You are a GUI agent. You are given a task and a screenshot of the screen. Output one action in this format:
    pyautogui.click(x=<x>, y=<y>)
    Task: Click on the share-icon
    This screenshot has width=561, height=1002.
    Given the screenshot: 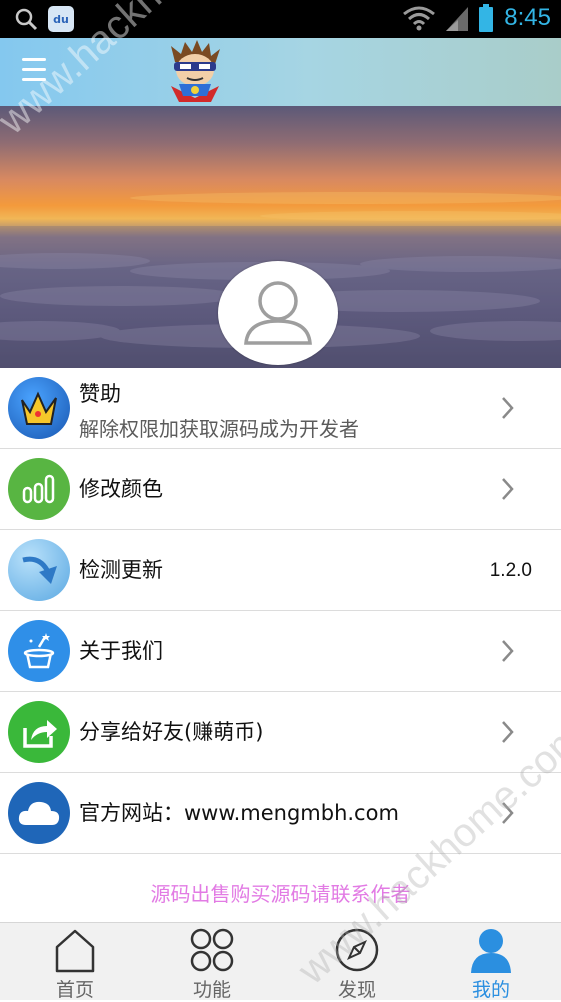 What is the action you would take?
    pyautogui.click(x=39, y=732)
    